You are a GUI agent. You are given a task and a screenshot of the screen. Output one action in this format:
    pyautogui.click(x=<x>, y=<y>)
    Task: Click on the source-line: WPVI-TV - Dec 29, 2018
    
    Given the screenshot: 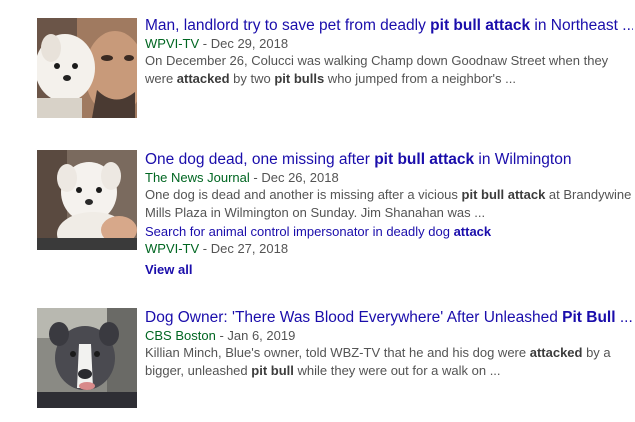 What is the action you would take?
    pyautogui.click(x=389, y=43)
    